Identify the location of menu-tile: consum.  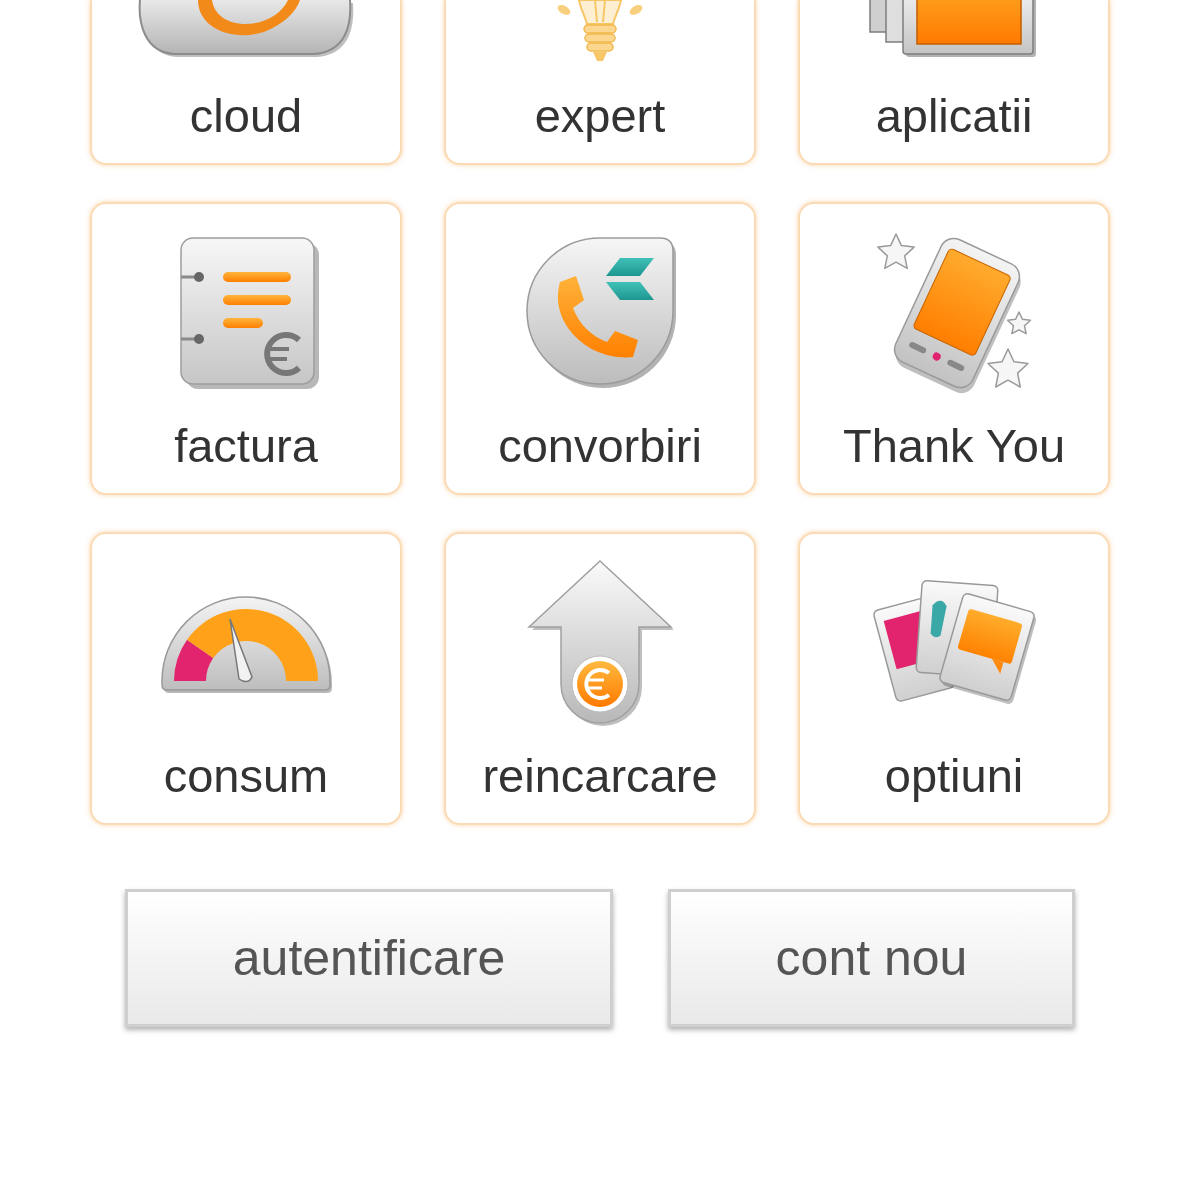
(246, 678).